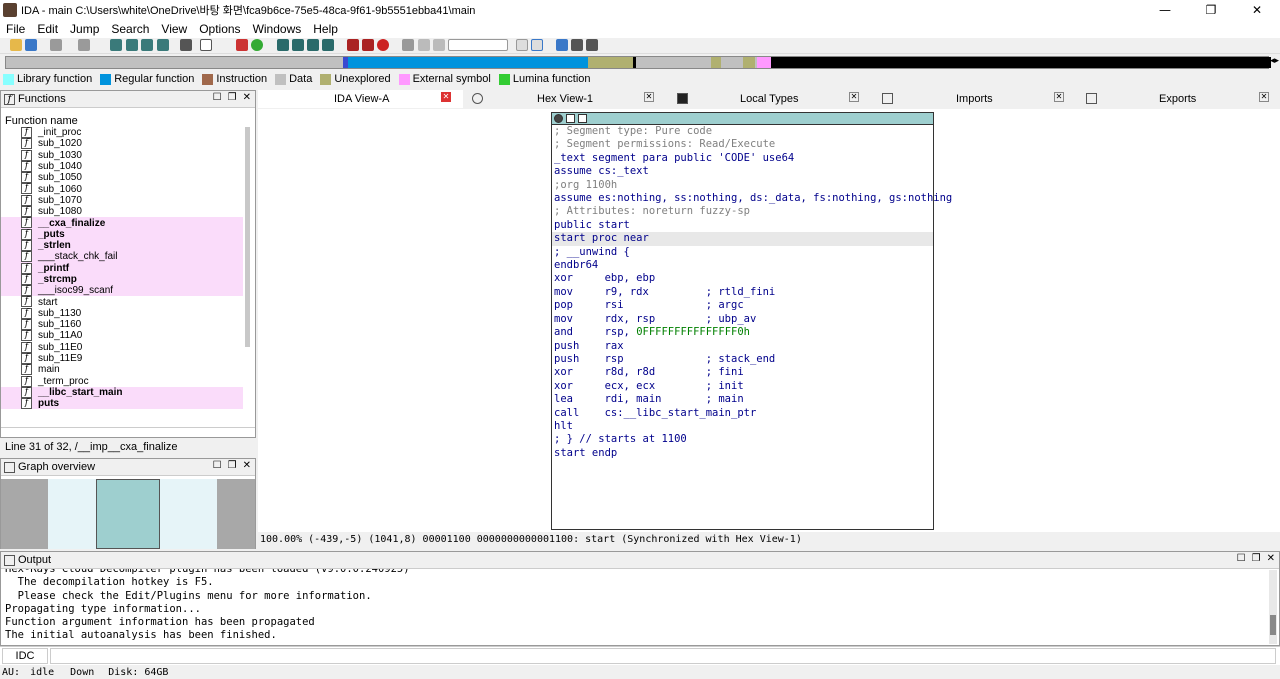 This screenshot has width=1280, height=679. Describe the element at coordinates (742, 278) in the screenshot. I see `disasm-line: xor ebp, ebp` at that location.